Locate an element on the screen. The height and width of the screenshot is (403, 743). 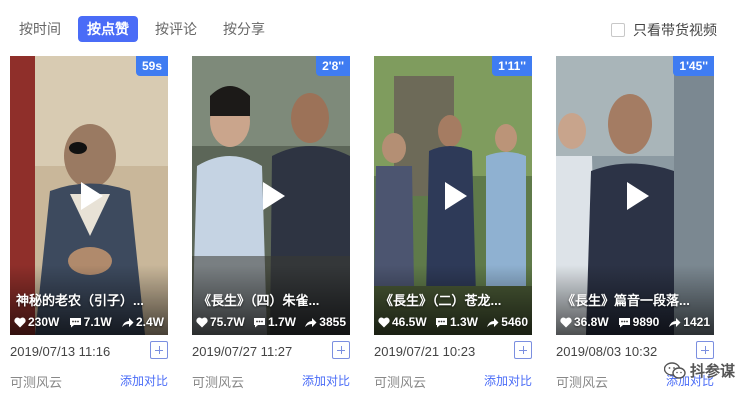
comments-stat: 1.3W is located at coordinates (456, 322).